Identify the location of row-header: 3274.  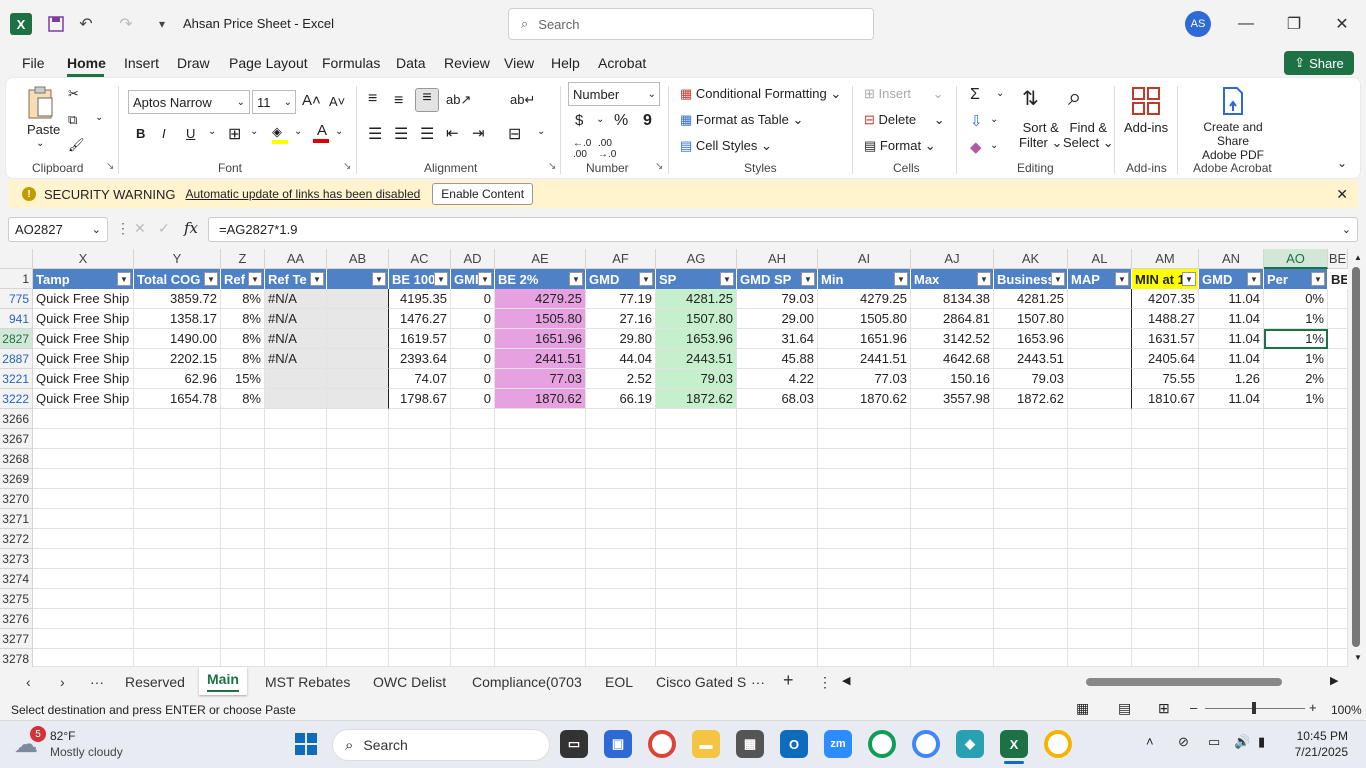
(16, 579).